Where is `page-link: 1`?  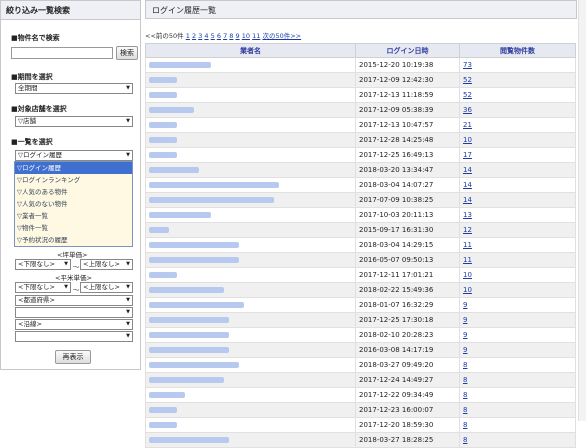 page-link: 1 is located at coordinates (188, 36).